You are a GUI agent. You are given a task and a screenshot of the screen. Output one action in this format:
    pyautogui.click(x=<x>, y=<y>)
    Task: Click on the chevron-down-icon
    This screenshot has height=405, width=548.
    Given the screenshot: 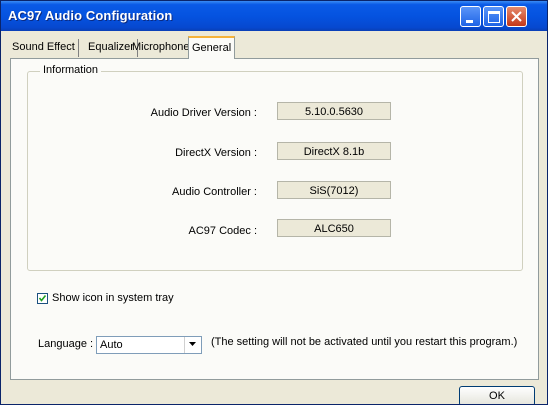 What is the action you would take?
    pyautogui.click(x=192, y=344)
    